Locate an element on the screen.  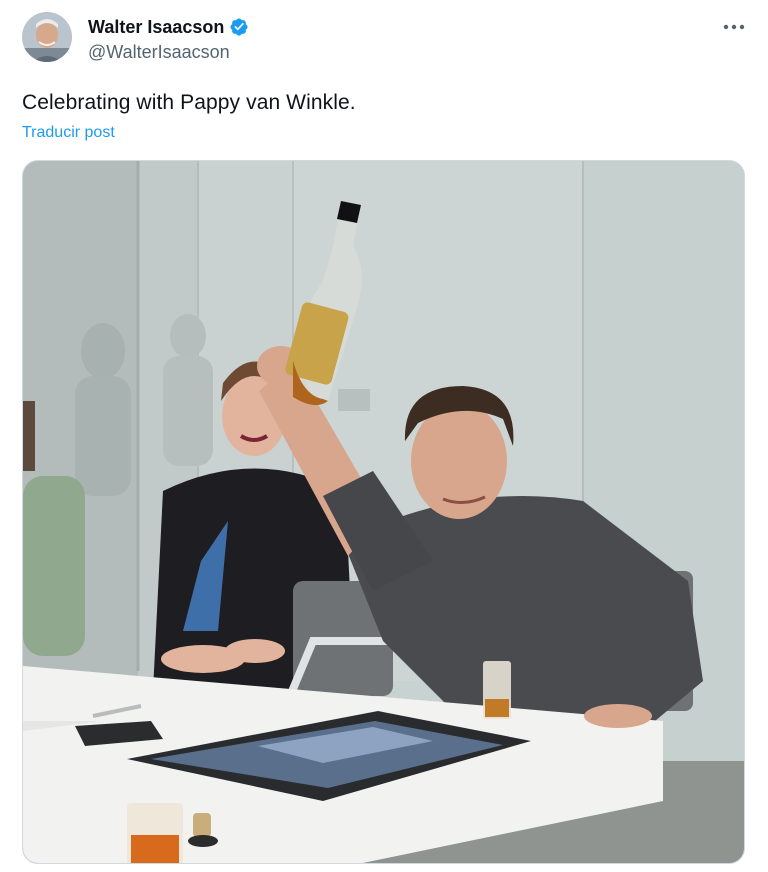
author-avatar is located at coordinates (47, 37).